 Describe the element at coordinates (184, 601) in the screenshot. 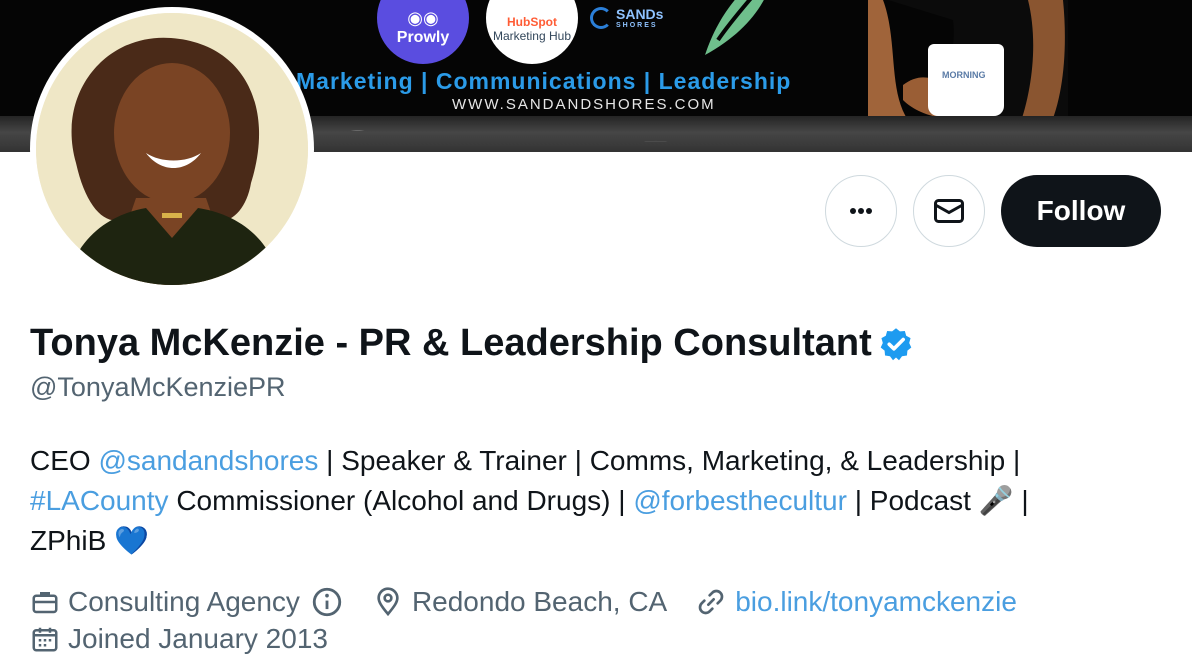

I see `category-label: Consulting Agency` at that location.